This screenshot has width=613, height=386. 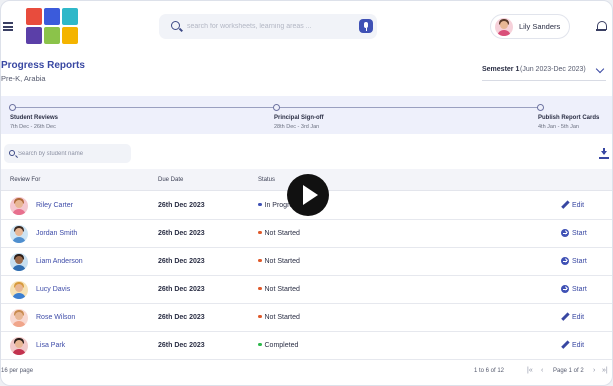 I want to click on timeline-step-title: Publish Report Cards, so click(x=569, y=118).